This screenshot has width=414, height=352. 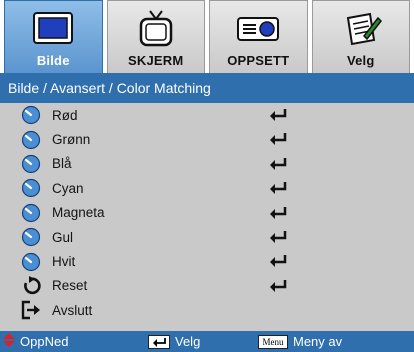 What do you see at coordinates (207, 237) in the screenshot?
I see `menu-item-gul: Gul` at bounding box center [207, 237].